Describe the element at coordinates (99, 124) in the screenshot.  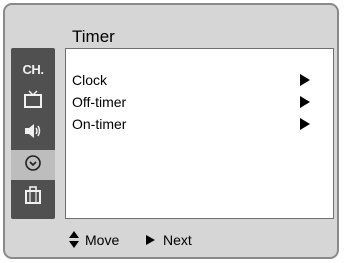
I see `menu-item-label: On-timer` at that location.